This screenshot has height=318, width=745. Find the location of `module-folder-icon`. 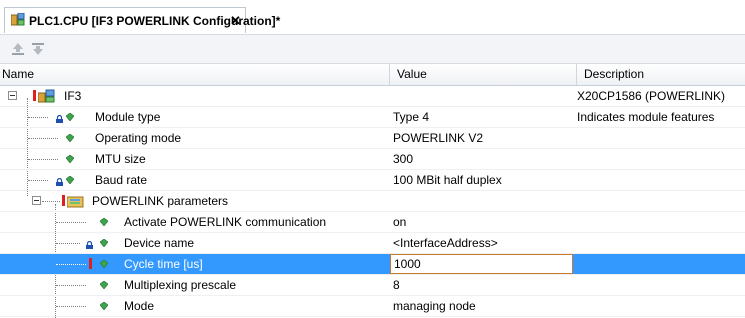

module-folder-icon is located at coordinates (46, 96).